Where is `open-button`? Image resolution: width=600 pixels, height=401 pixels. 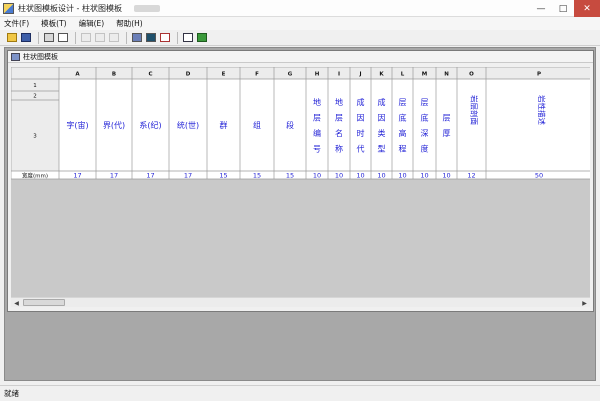 open-button is located at coordinates (12, 38).